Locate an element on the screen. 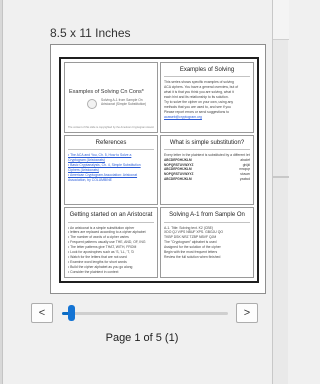 Image resolution: width=320 pixels, height=384 pixels. slide-thumbnail-6: Solving A-1 from Sample On A-1. Title is located at coordinates (207, 242).